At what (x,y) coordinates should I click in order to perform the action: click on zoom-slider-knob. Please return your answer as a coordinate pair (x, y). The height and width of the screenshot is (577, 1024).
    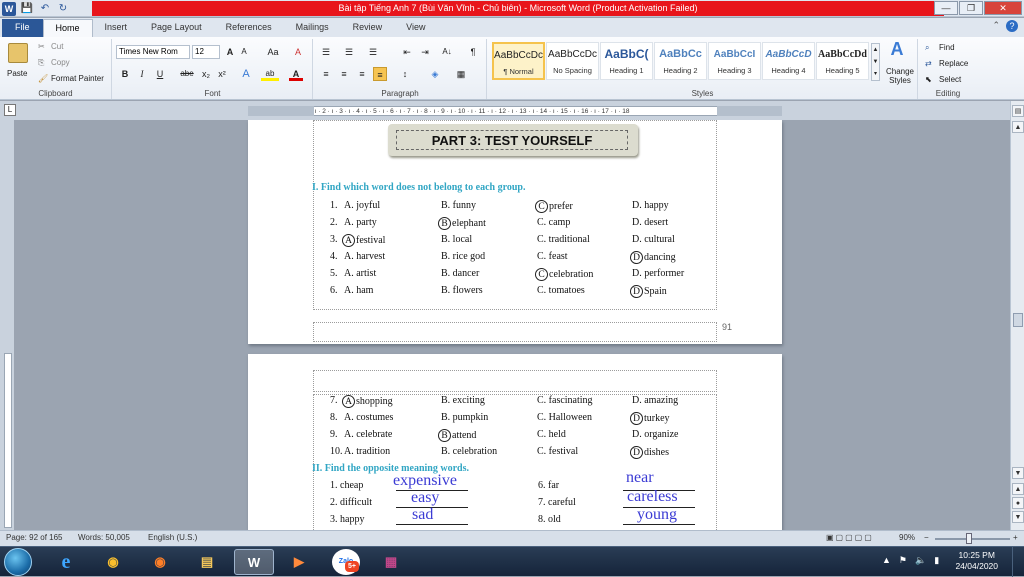
    Looking at the image, I should click on (969, 538).